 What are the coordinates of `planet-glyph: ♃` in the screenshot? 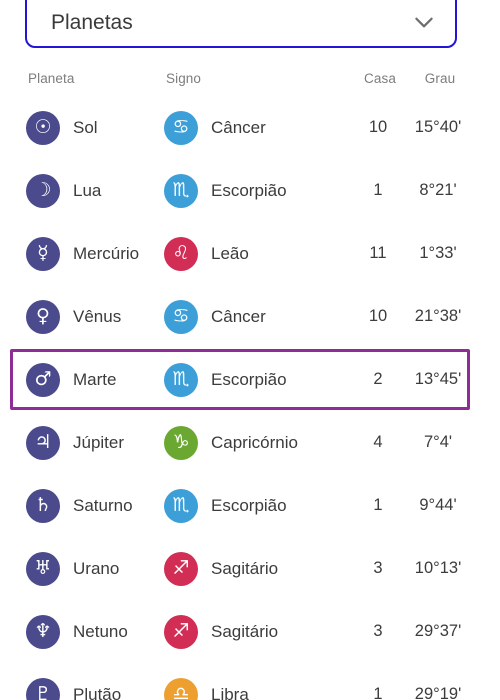 It's located at (43, 442).